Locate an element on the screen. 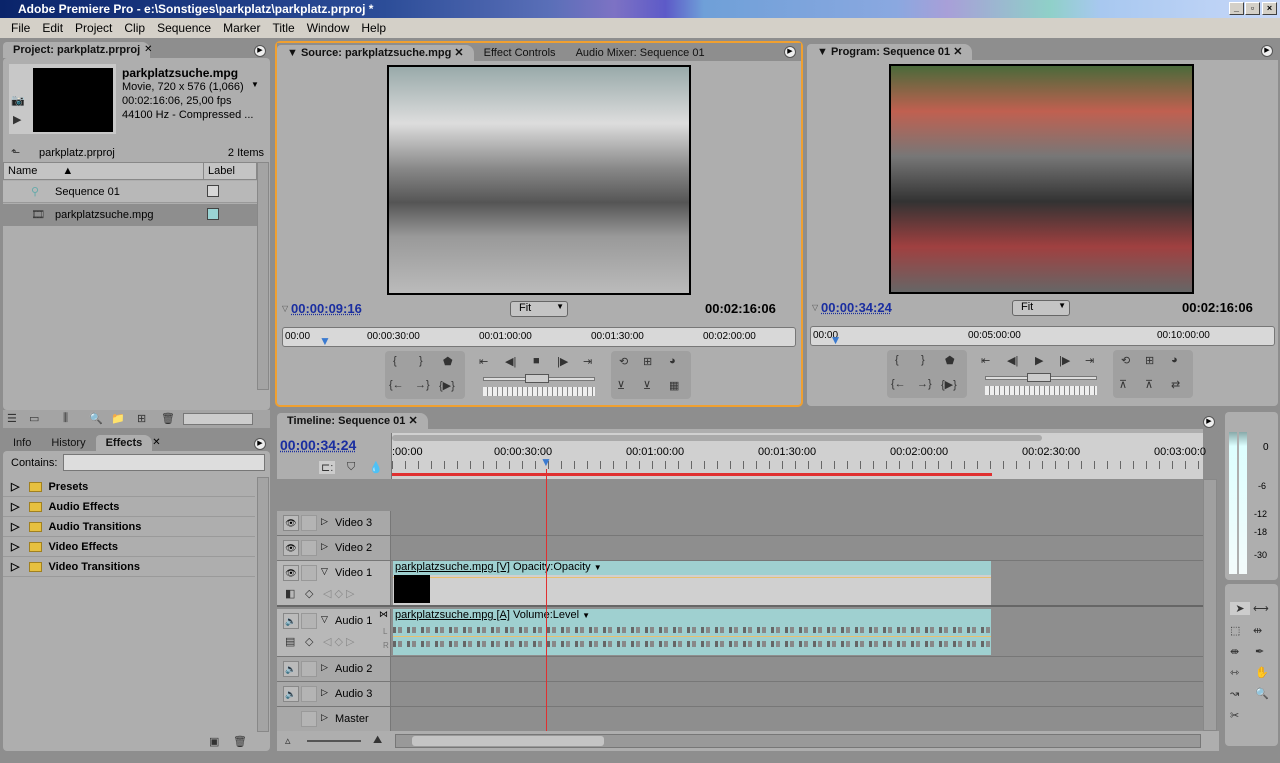 The image size is (1280, 763). next-edit-icon: ⇥ is located at coordinates (1089, 360).